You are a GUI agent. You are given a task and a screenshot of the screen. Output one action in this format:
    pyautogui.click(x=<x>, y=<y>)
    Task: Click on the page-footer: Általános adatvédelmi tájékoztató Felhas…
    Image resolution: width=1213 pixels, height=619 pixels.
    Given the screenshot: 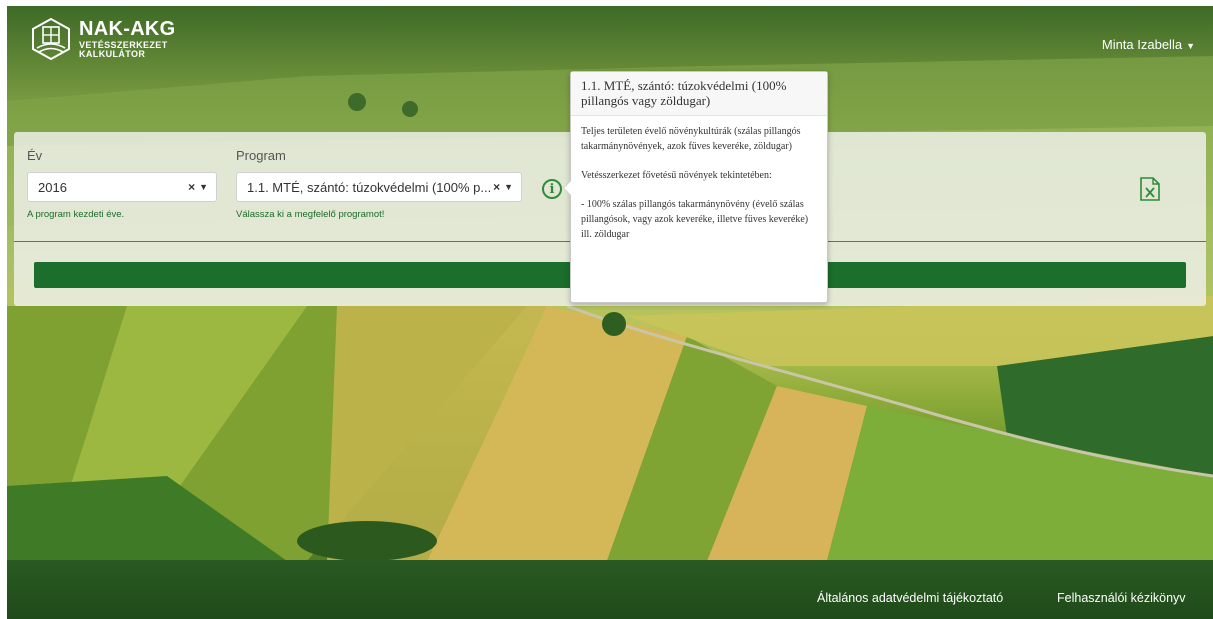 What is the action you would take?
    pyautogui.click(x=610, y=589)
    